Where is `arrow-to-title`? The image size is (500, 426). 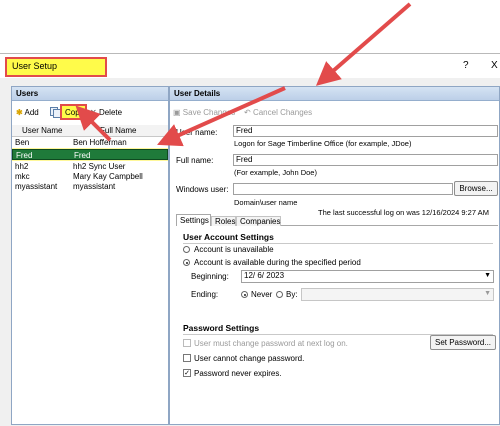 arrow-to-title is located at coordinates (363, 44).